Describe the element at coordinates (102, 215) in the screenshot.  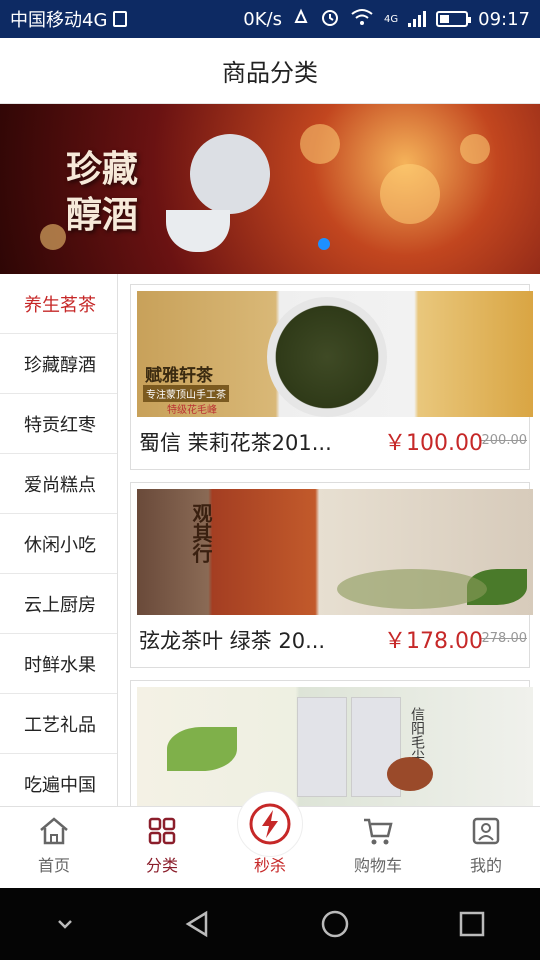
I see `banner-text-line2: 醇酒` at that location.